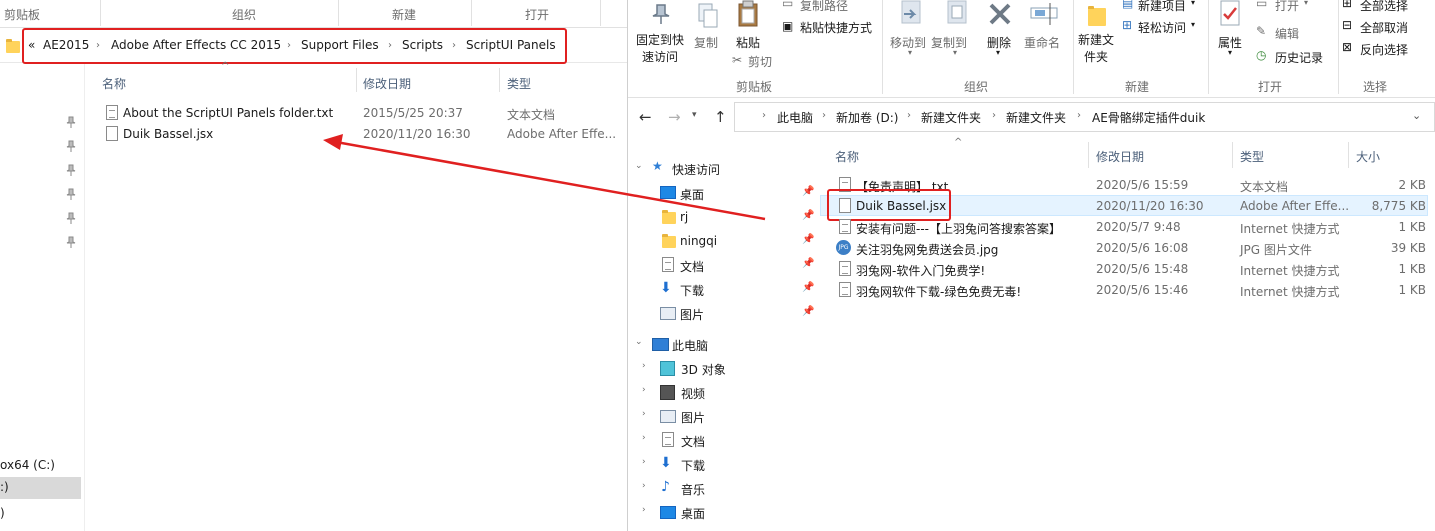 The height and width of the screenshot is (531, 1435). Describe the element at coordinates (544, 177) in the screenshot. I see `annotation-arrow` at that location.